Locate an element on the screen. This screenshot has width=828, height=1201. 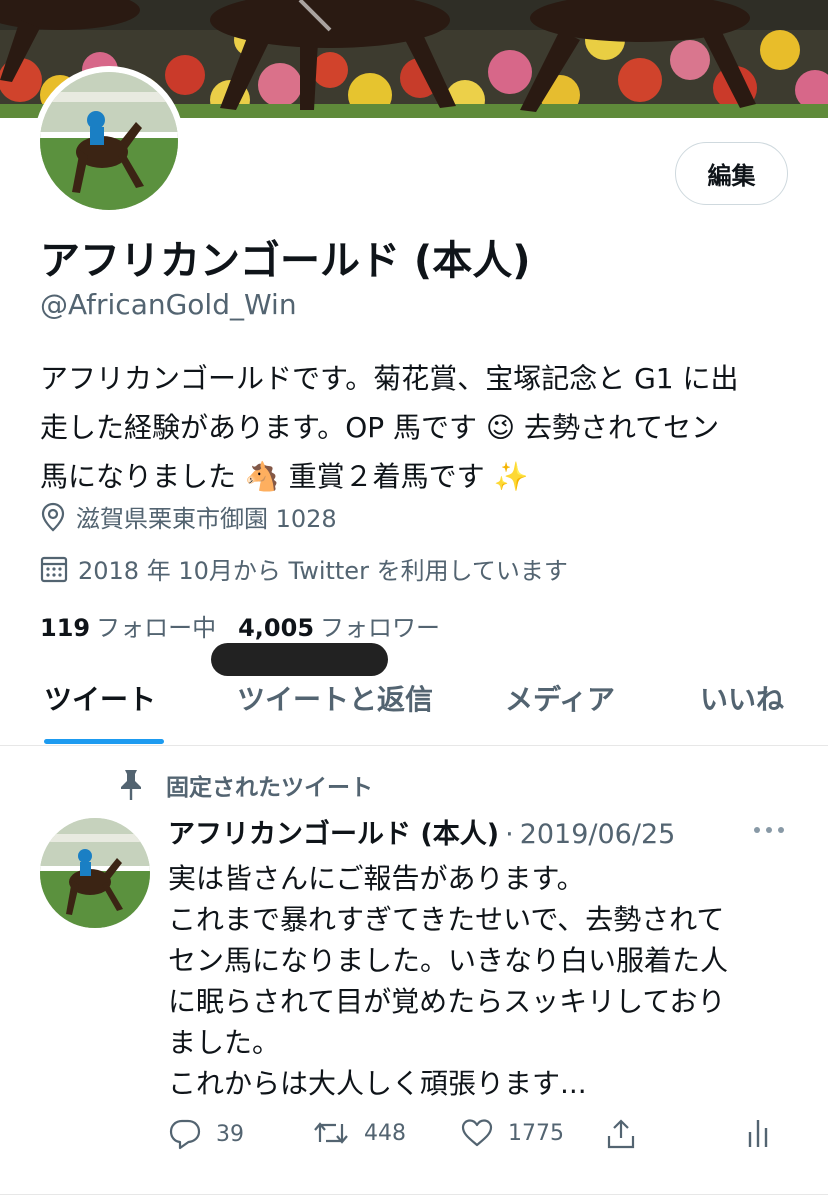
tweet-author-name: アフリカンゴールド (本人) is located at coordinates (333, 831).